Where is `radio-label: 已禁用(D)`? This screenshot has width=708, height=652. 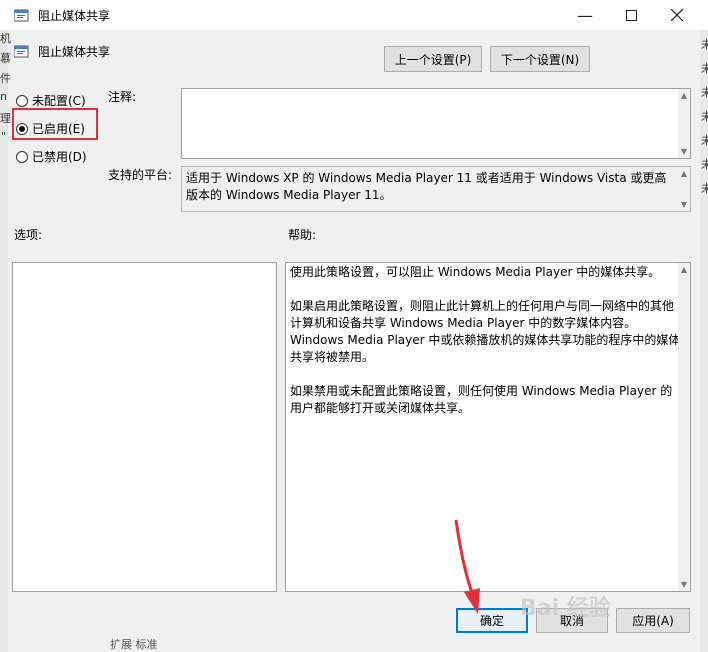 radio-label: 已禁用(D) is located at coordinates (59, 157).